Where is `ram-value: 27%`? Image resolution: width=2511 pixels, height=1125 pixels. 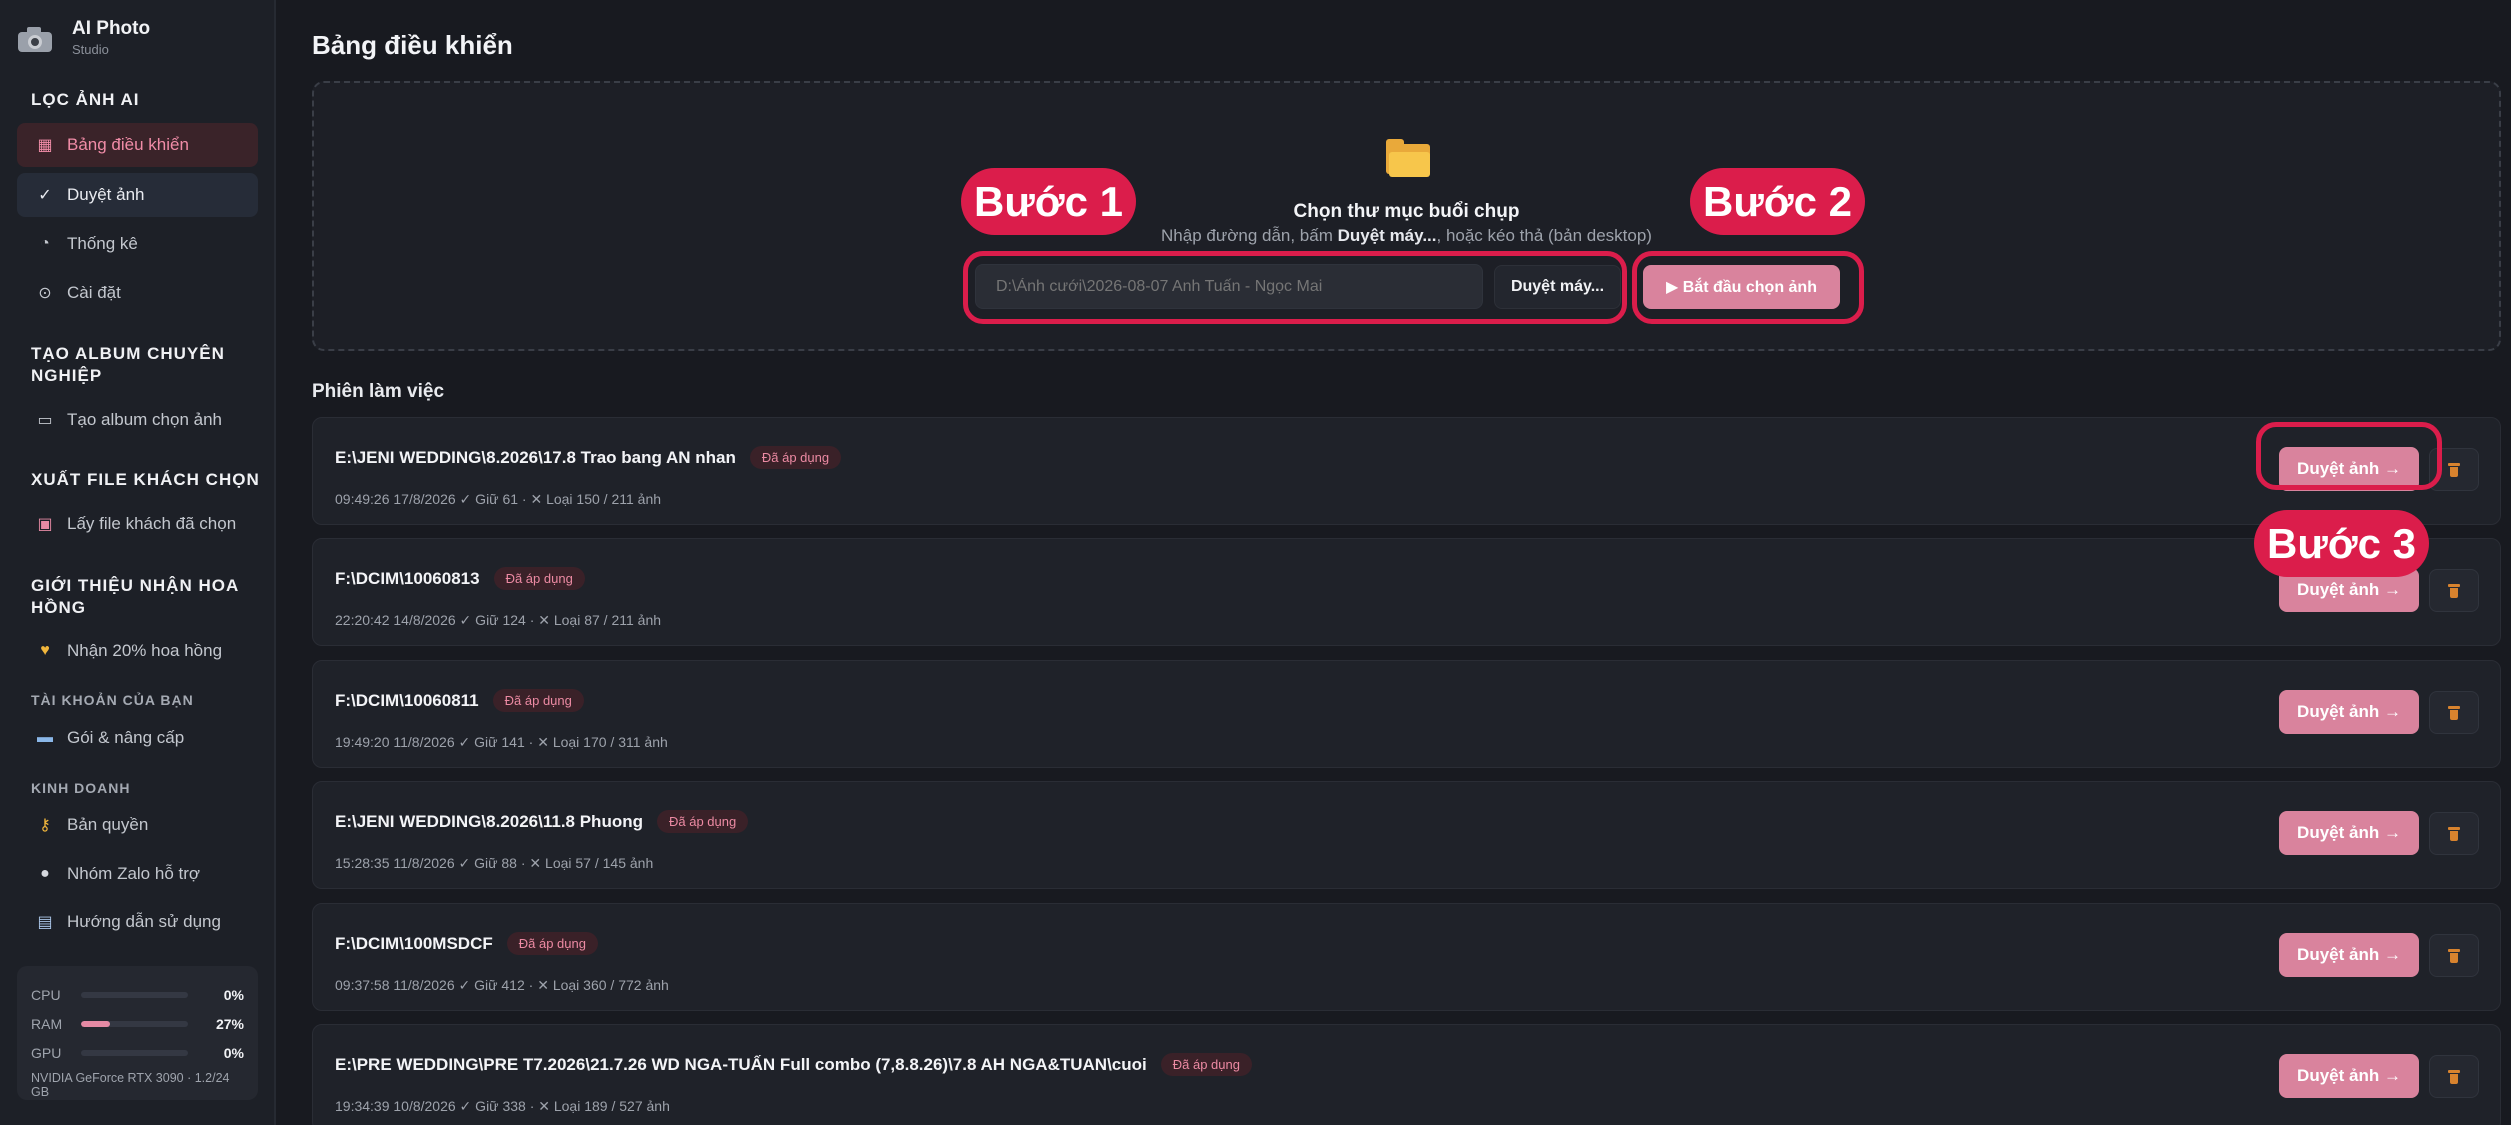
ram-value: 27% is located at coordinates (229, 1023).